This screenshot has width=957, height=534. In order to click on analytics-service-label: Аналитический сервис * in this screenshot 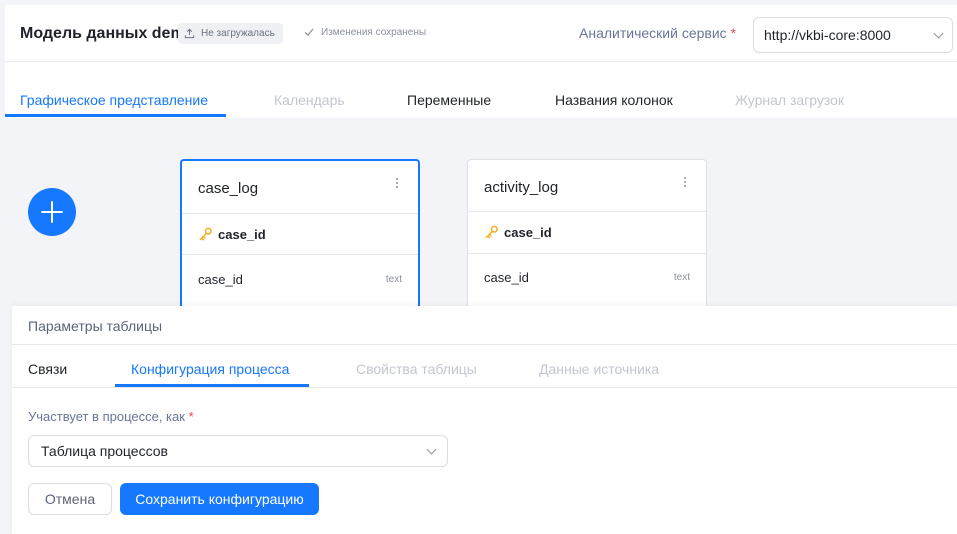, I will do `click(657, 33)`.